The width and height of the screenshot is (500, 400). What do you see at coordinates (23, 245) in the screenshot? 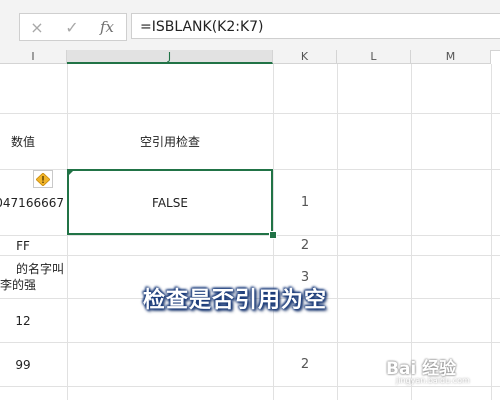
I see `cell-i-value: FF` at bounding box center [23, 245].